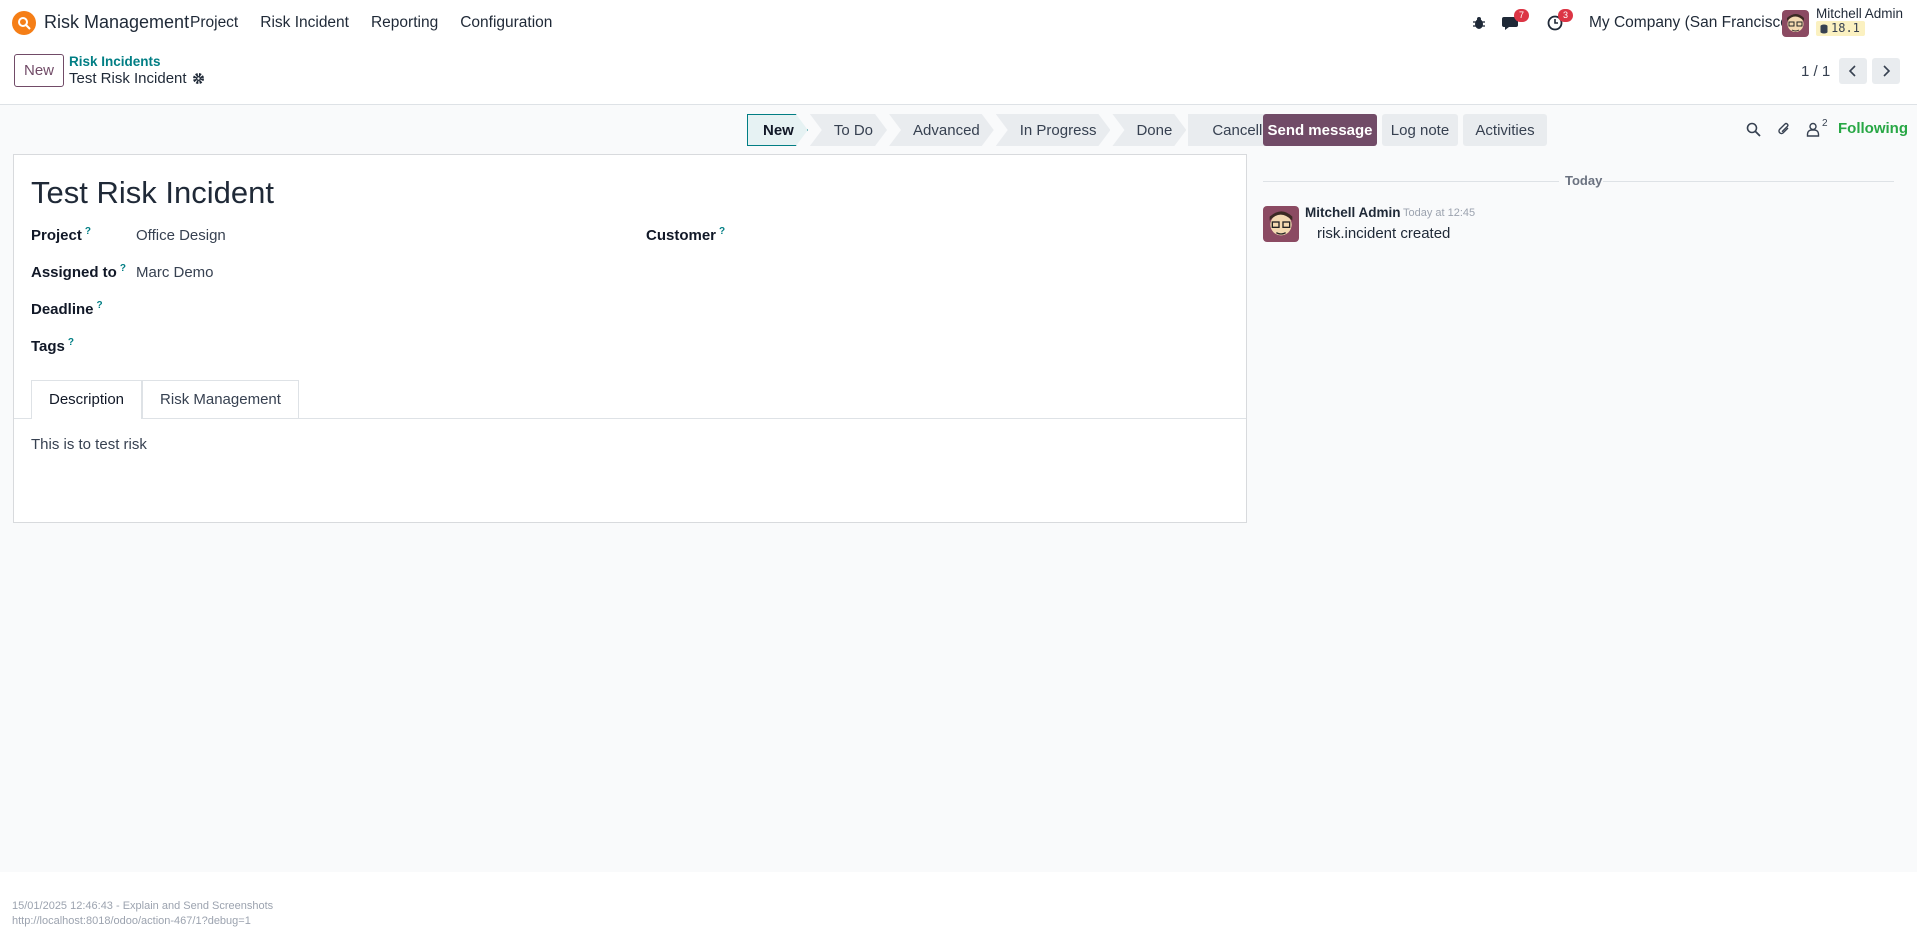  Describe the element at coordinates (1873, 128) in the screenshot. I see `following-button: Following` at that location.